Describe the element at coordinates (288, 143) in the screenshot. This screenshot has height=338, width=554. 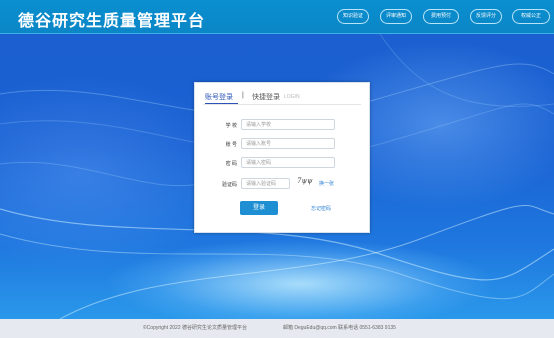
I see `account-input: 请输入账号` at that location.